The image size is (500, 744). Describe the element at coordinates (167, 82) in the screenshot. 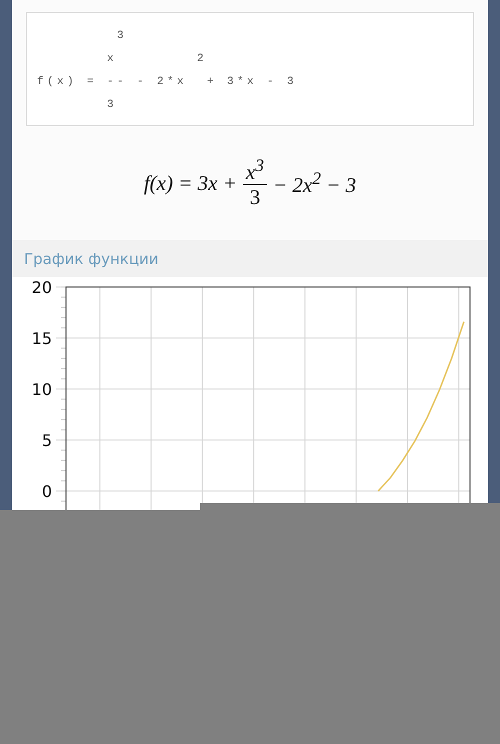

I see `formula-text-line: f(x) = -- - 2*x + 3*x - 3` at that location.